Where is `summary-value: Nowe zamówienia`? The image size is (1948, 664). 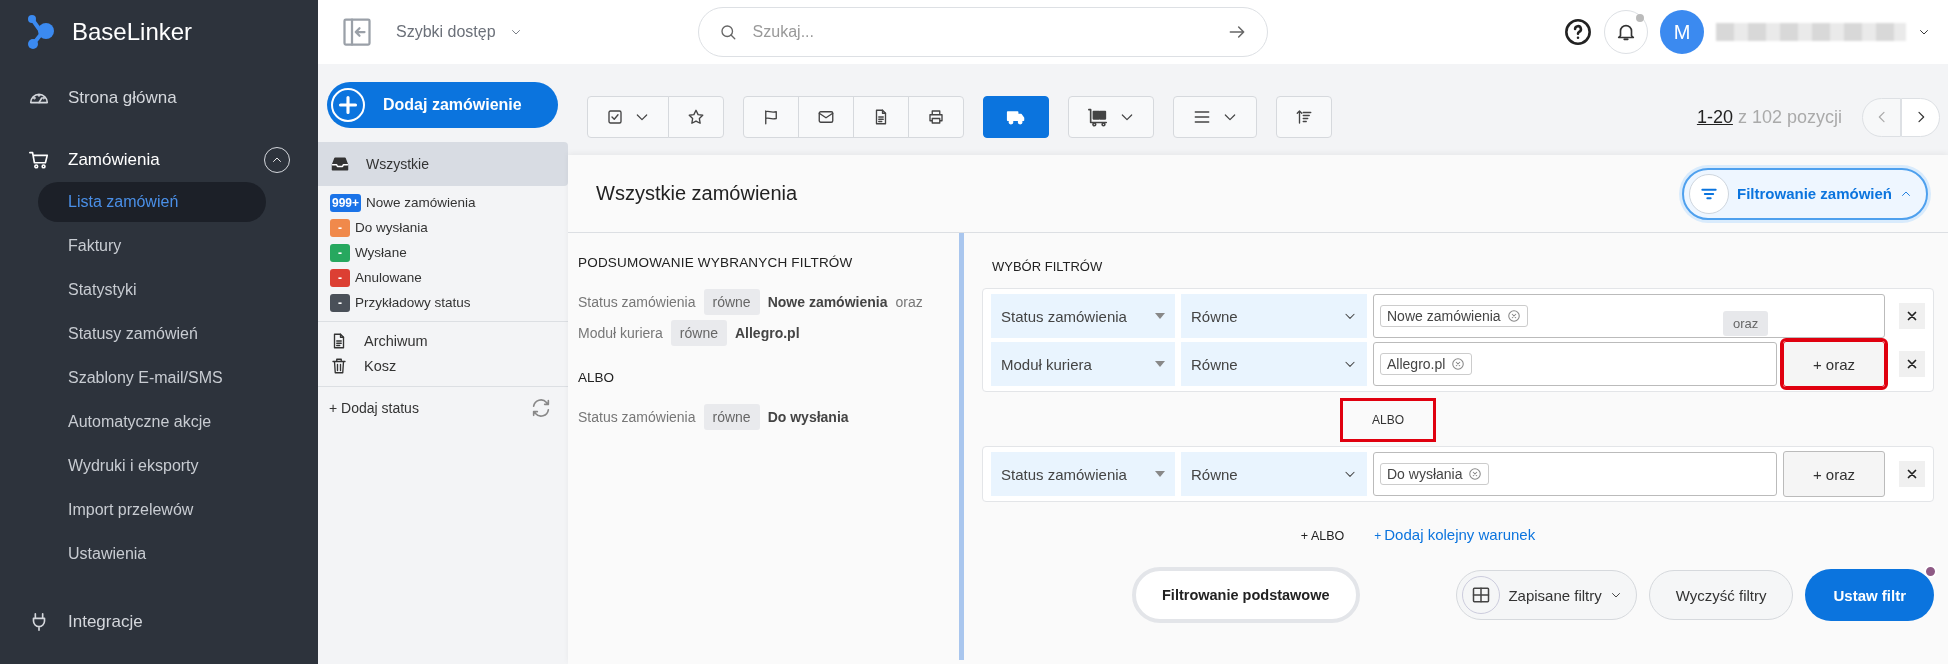 summary-value: Nowe zamówienia is located at coordinates (827, 301).